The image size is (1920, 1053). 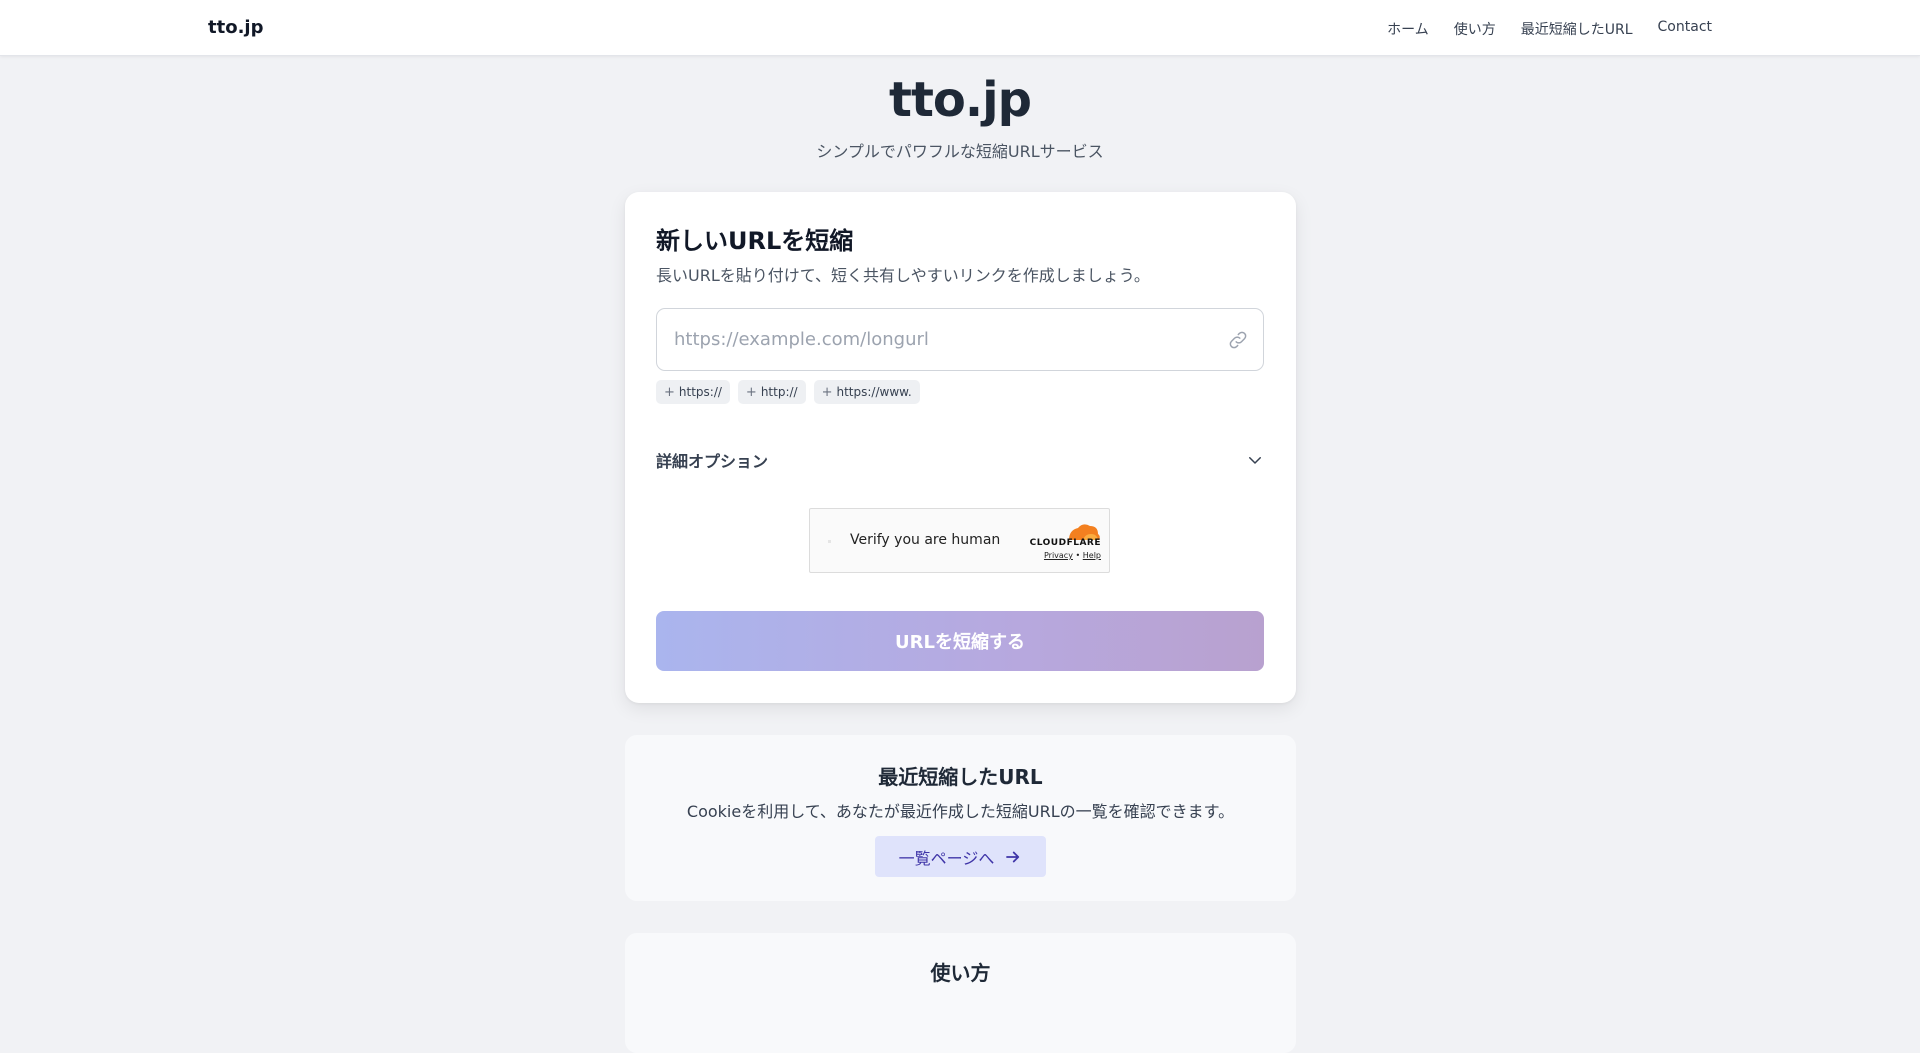 I want to click on advanced-options-label: 詳細オプション, so click(x=712, y=461).